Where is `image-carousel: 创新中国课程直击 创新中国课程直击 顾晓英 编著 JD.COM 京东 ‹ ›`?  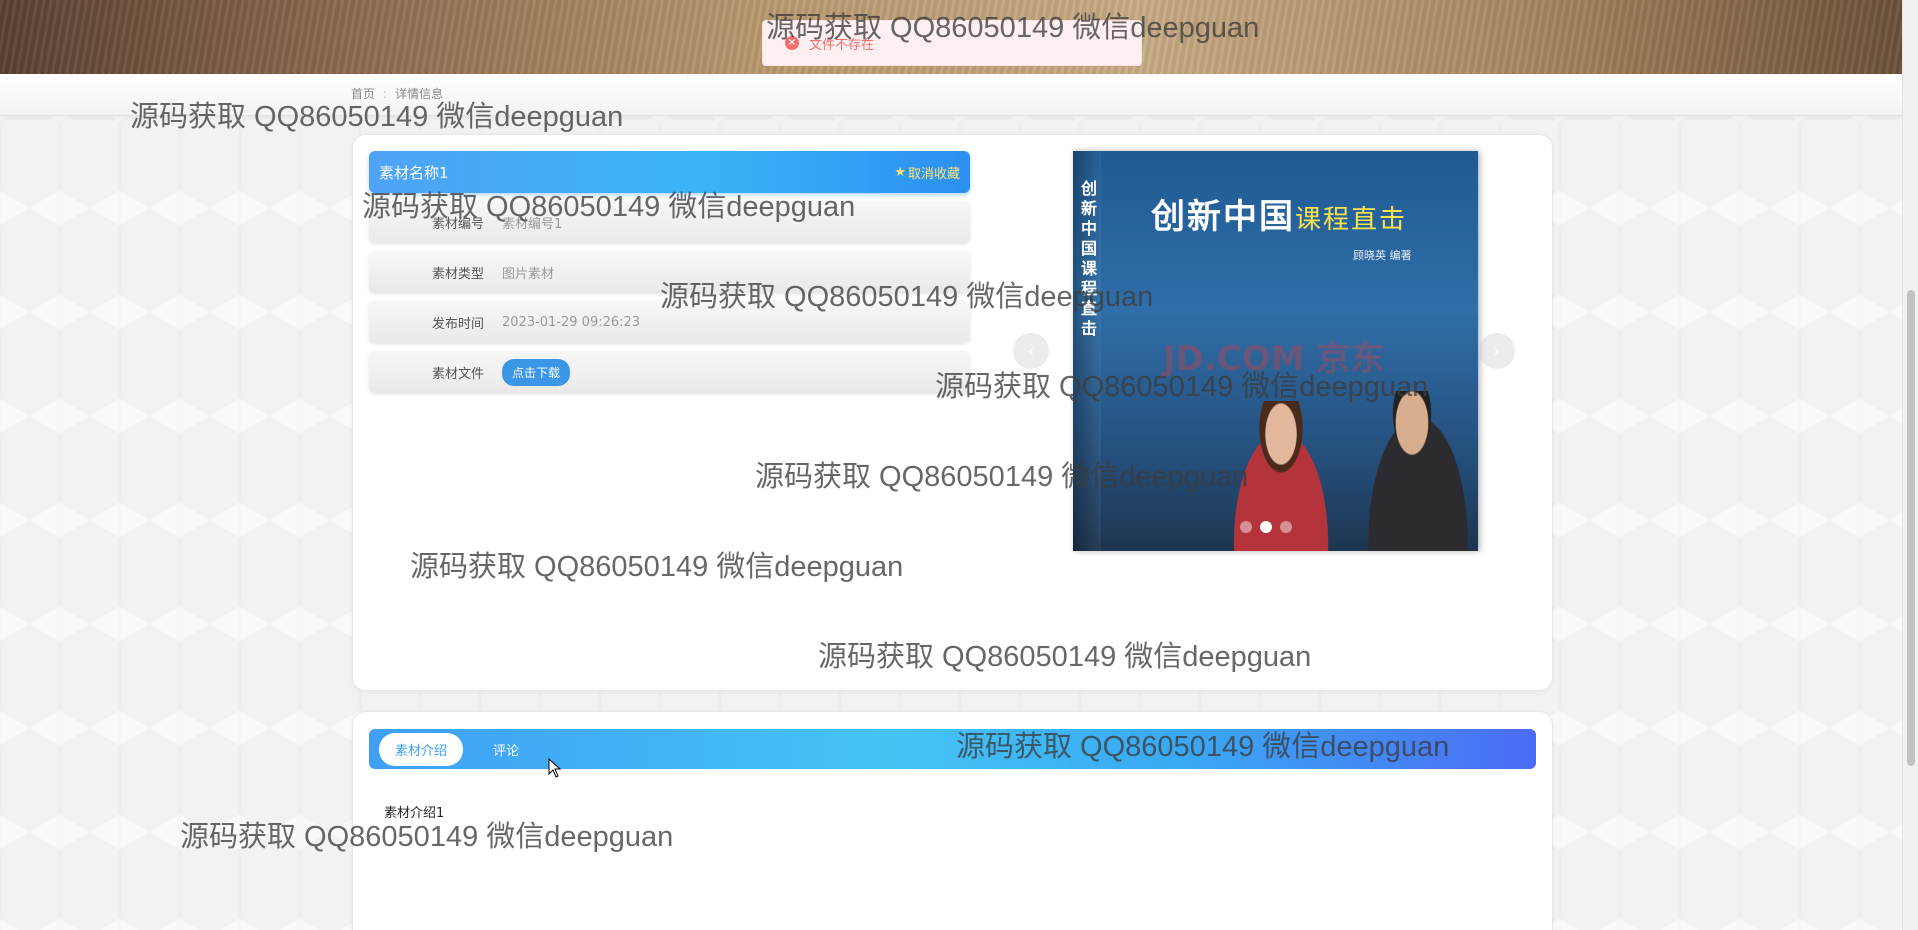
image-carousel: 创新中国课程直击 创新中国课程直击 顾晓英 编著 JD.COM 京东 ‹ › is located at coordinates (1264, 351).